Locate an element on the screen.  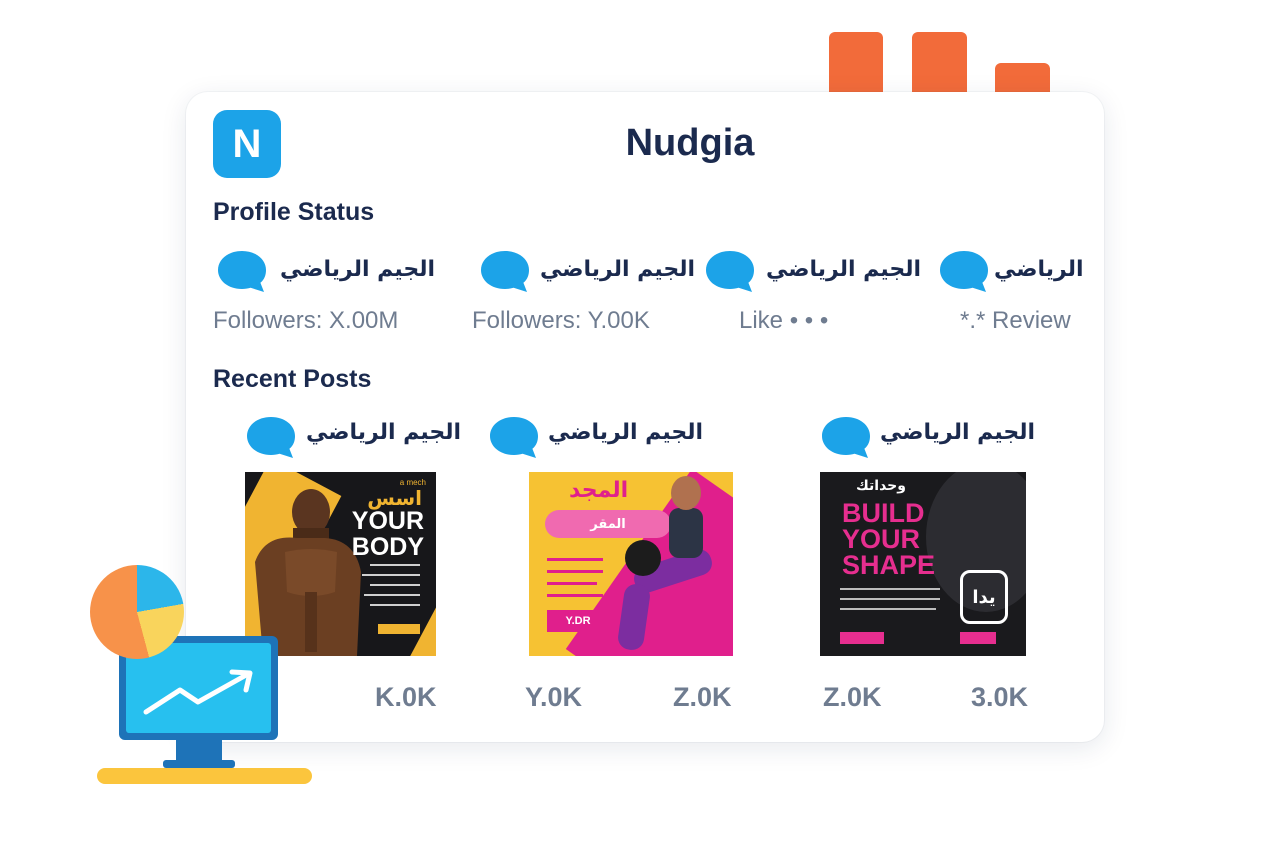
image-stripe is located at coordinates (412, 622).